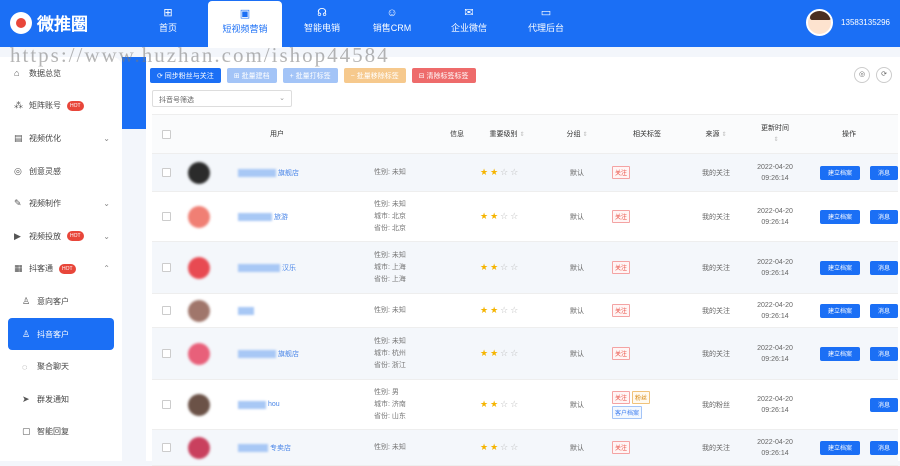  Describe the element at coordinates (61, 138) in the screenshot. I see `sidebar-item-2: ▤ 视频优化 ⌄` at that location.